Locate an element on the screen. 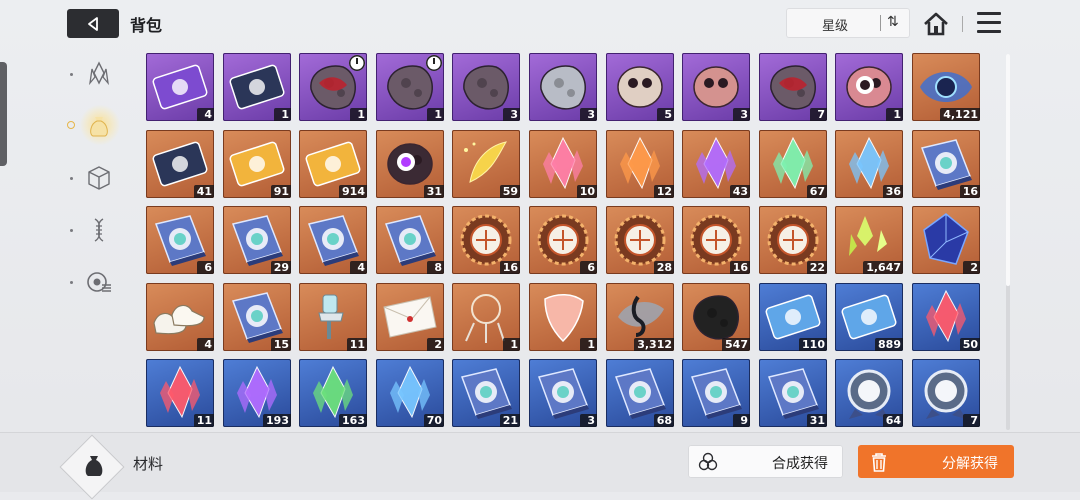 This screenshot has width=1080, height=500. inventory-slot: 5 is located at coordinates (640, 87).